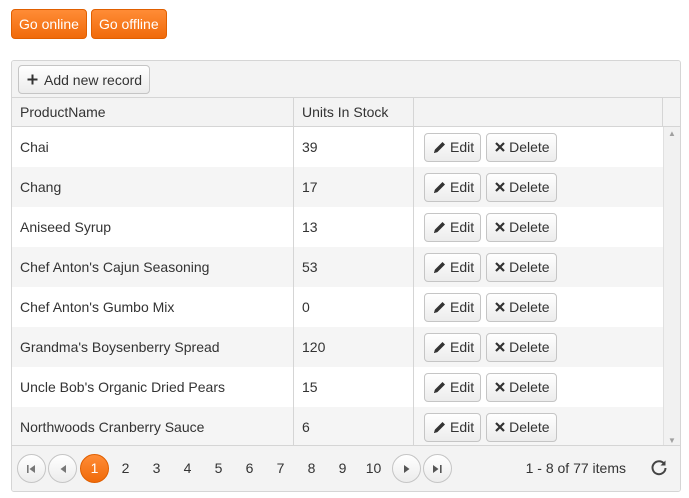  Describe the element at coordinates (354, 347) in the screenshot. I see `units-in-stock-cell: 120` at that location.